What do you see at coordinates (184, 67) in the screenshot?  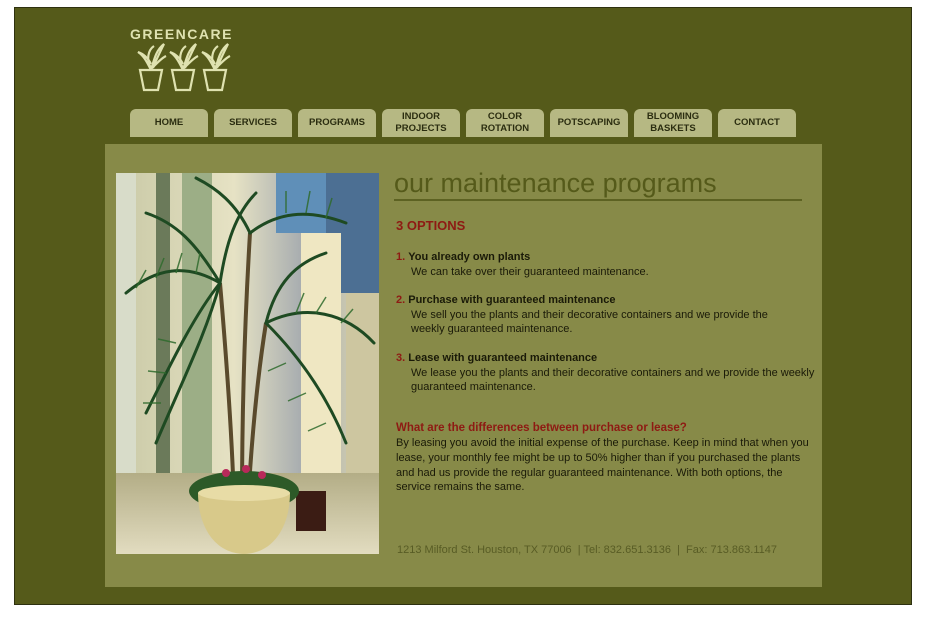 I see `potted-plants-icon` at bounding box center [184, 67].